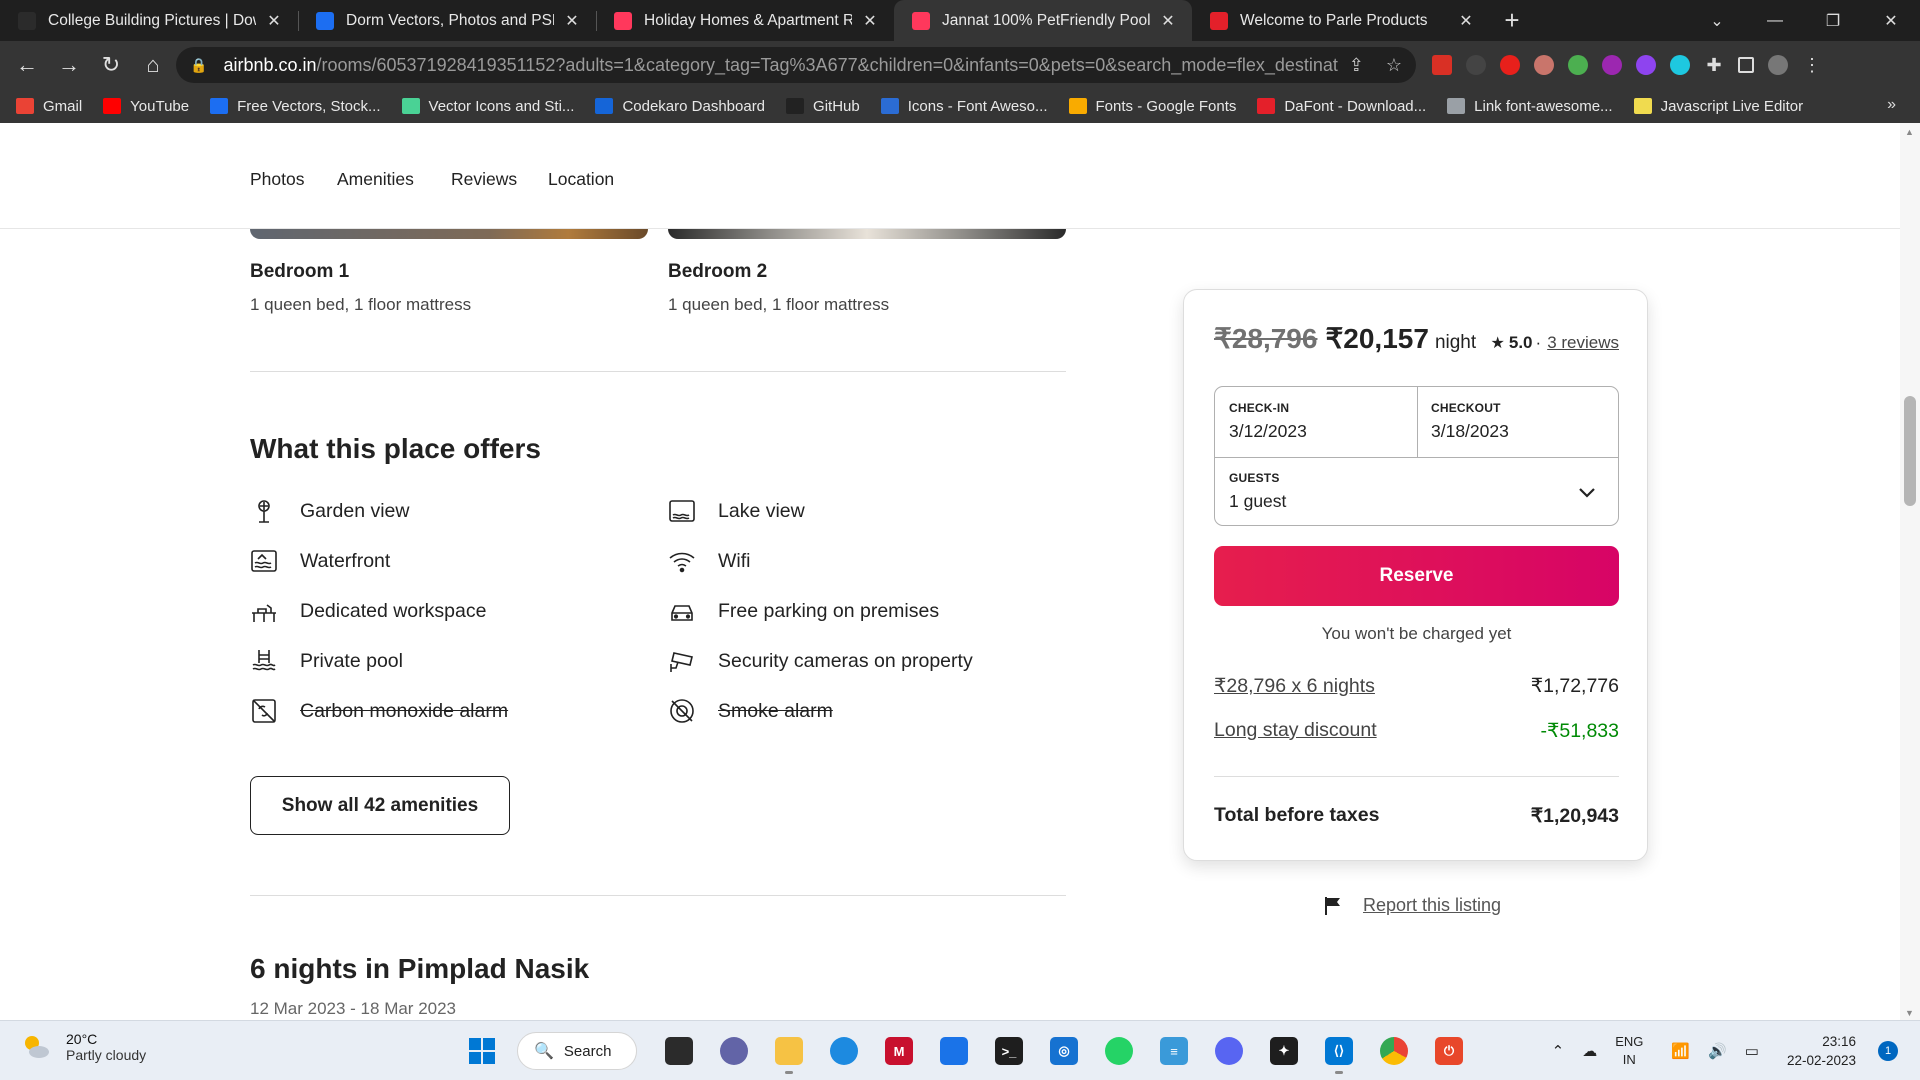 This screenshot has height=1080, width=1920. What do you see at coordinates (1356, 65) in the screenshot?
I see `share-icon: ⇪` at bounding box center [1356, 65].